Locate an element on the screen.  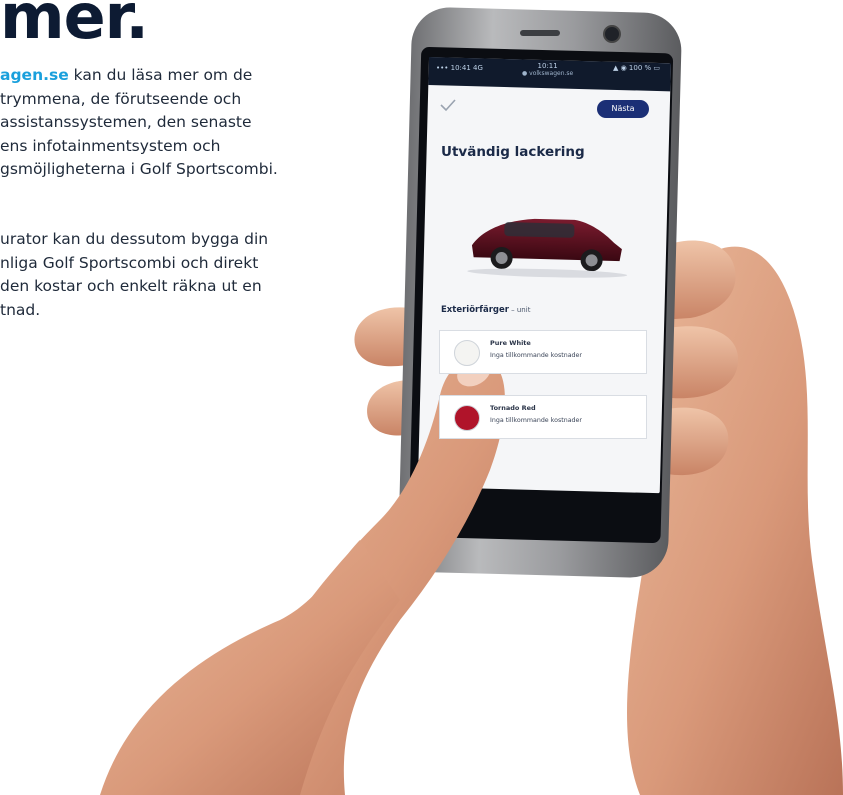
exterior-colors-label: Exteriörfärger – unit is located at coordinates (485, 310).